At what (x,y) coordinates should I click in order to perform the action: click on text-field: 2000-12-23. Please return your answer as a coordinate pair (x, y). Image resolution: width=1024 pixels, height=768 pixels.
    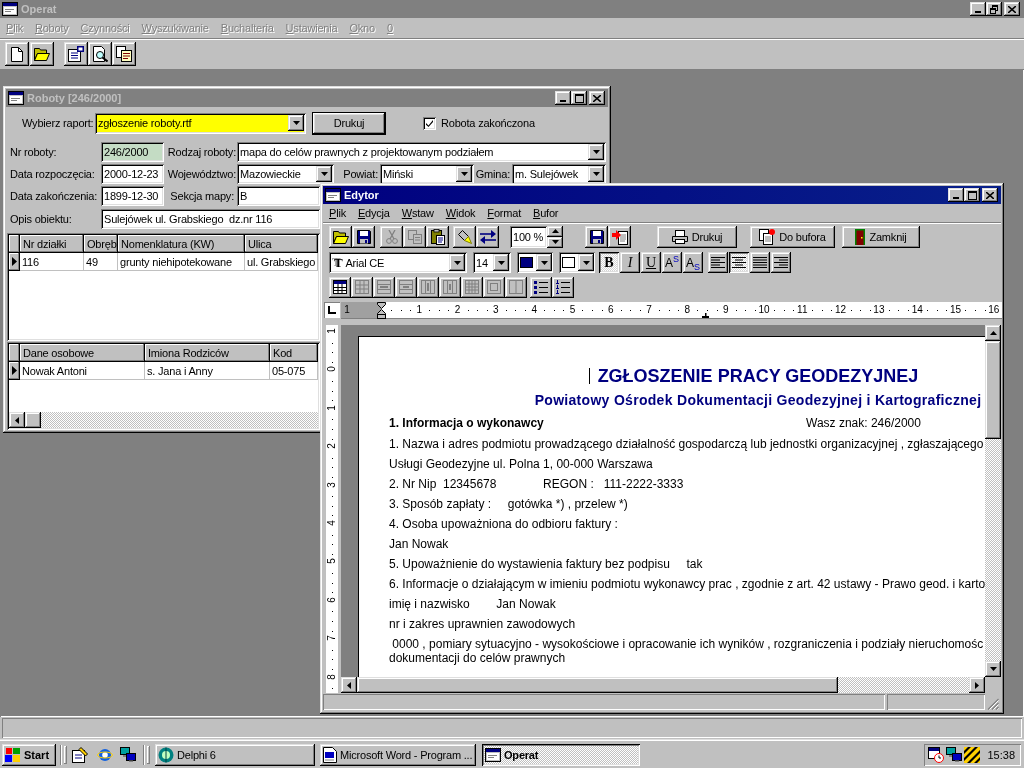
    Looking at the image, I should click on (132, 174).